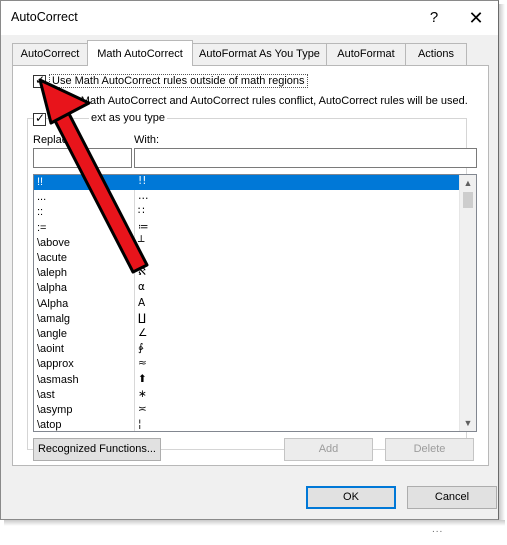 The width and height of the screenshot is (507, 545). What do you see at coordinates (58, 379) in the screenshot?
I see `replace-cell: \asmash` at bounding box center [58, 379].